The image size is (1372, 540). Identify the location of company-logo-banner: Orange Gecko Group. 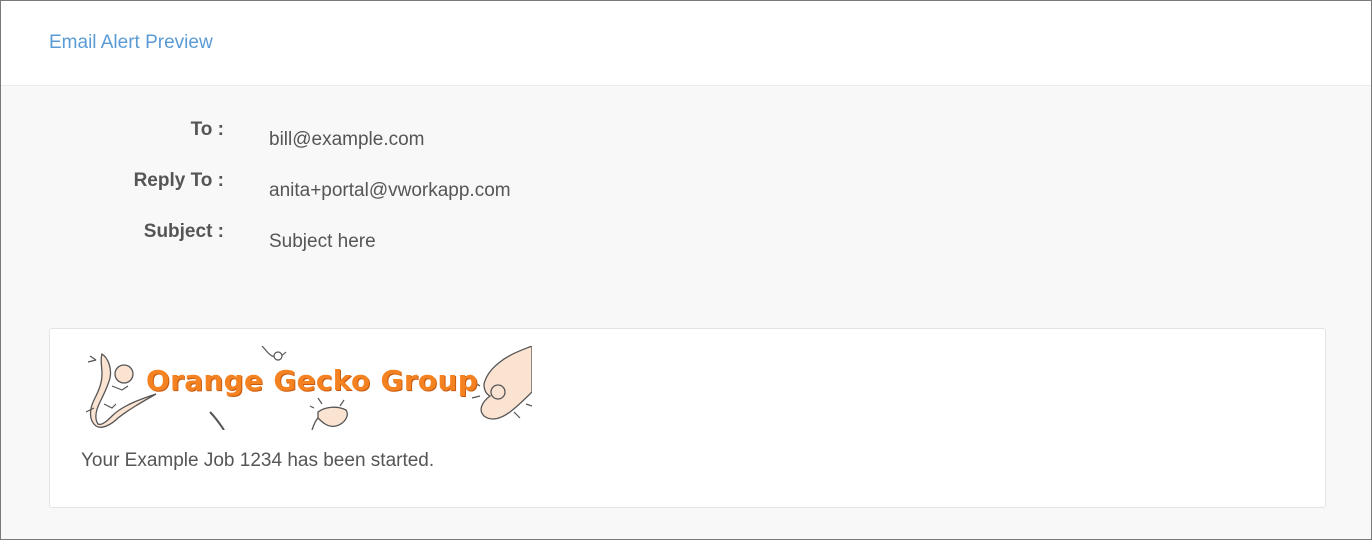
(307, 388).